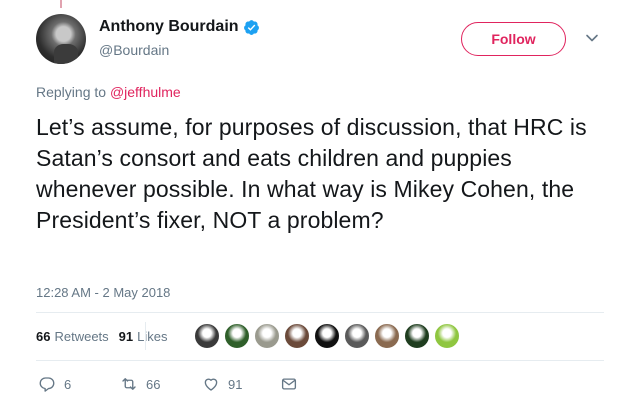 The height and width of the screenshot is (413, 640). Describe the element at coordinates (134, 50) in the screenshot. I see `author-handle: @Bourdain` at that location.